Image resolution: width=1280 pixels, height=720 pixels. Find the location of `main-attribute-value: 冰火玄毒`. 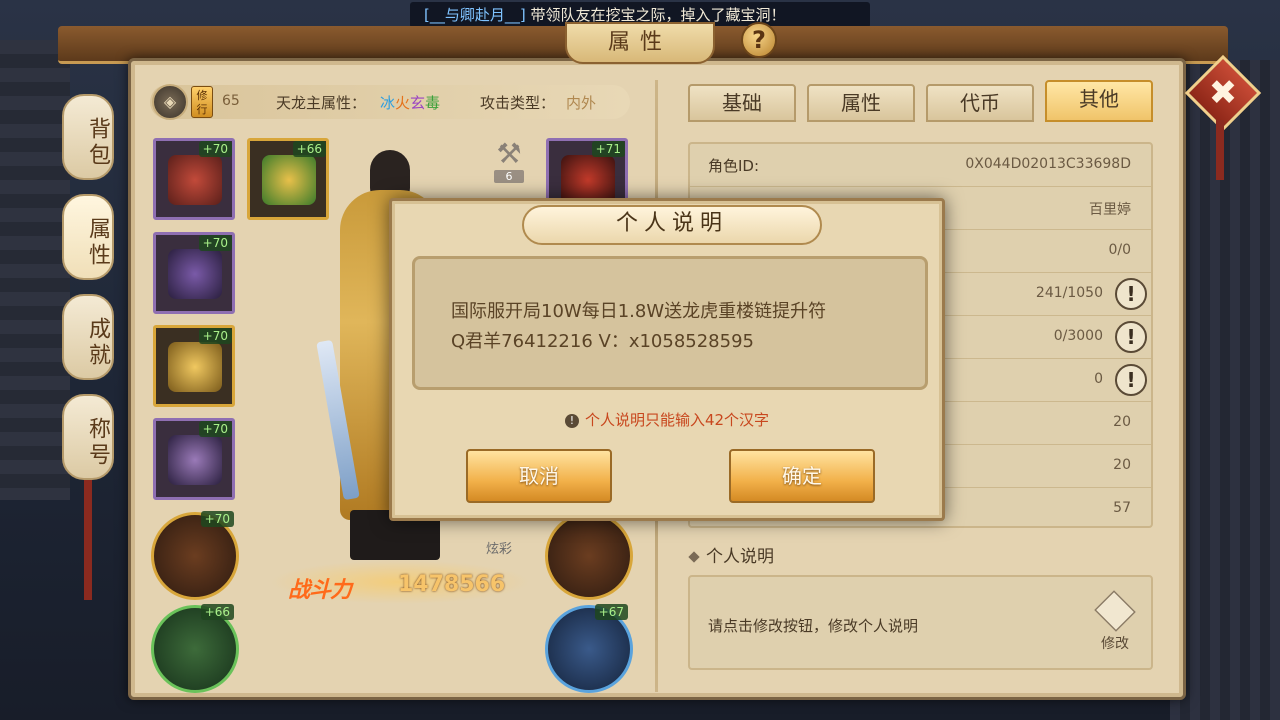

main-attribute-value: 冰火玄毒 is located at coordinates (410, 102).